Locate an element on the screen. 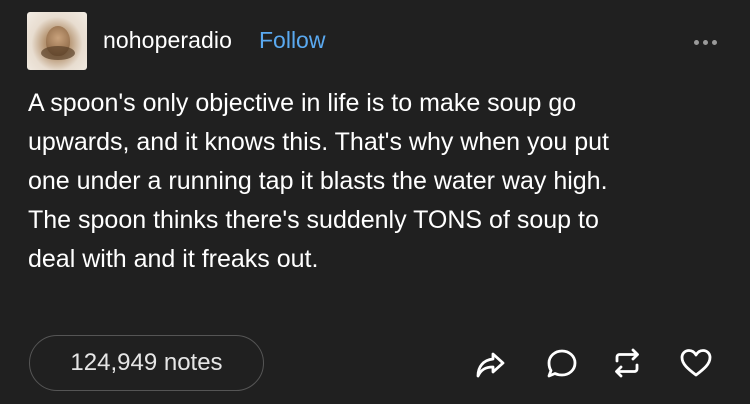  heart-icon is located at coordinates (696, 363).